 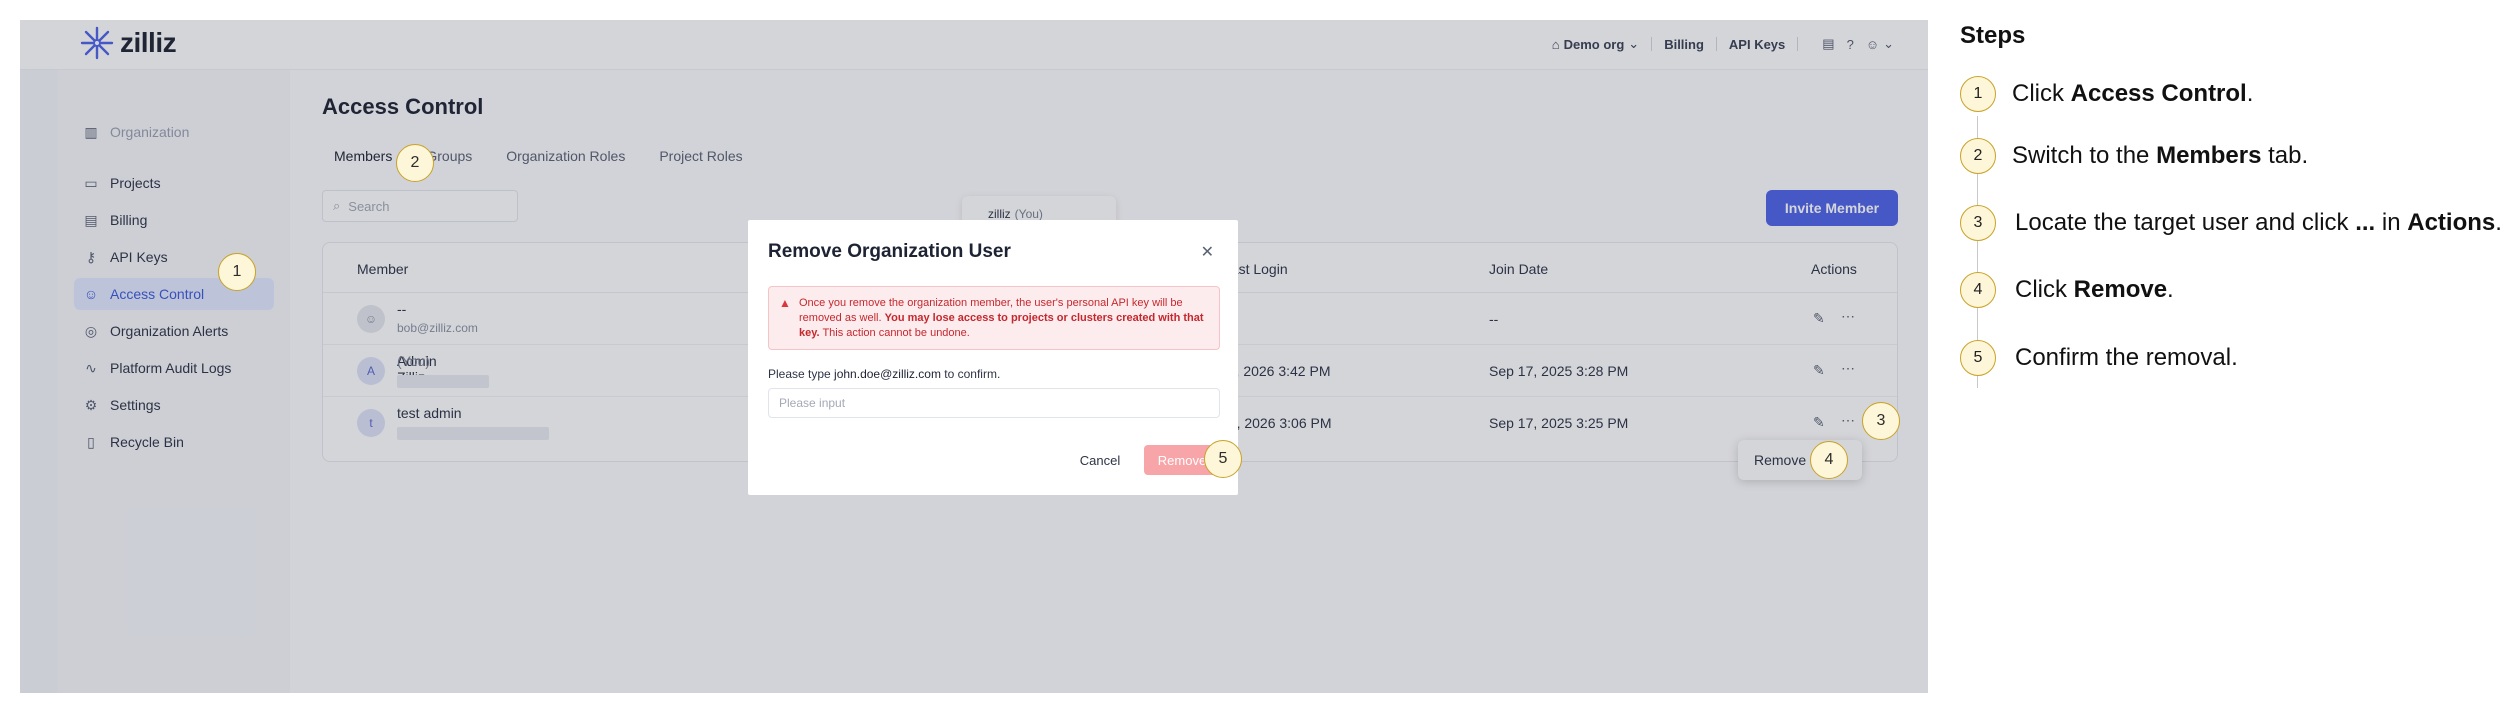 I want to click on step-text: Switch to the Members tab., so click(x=2160, y=156).